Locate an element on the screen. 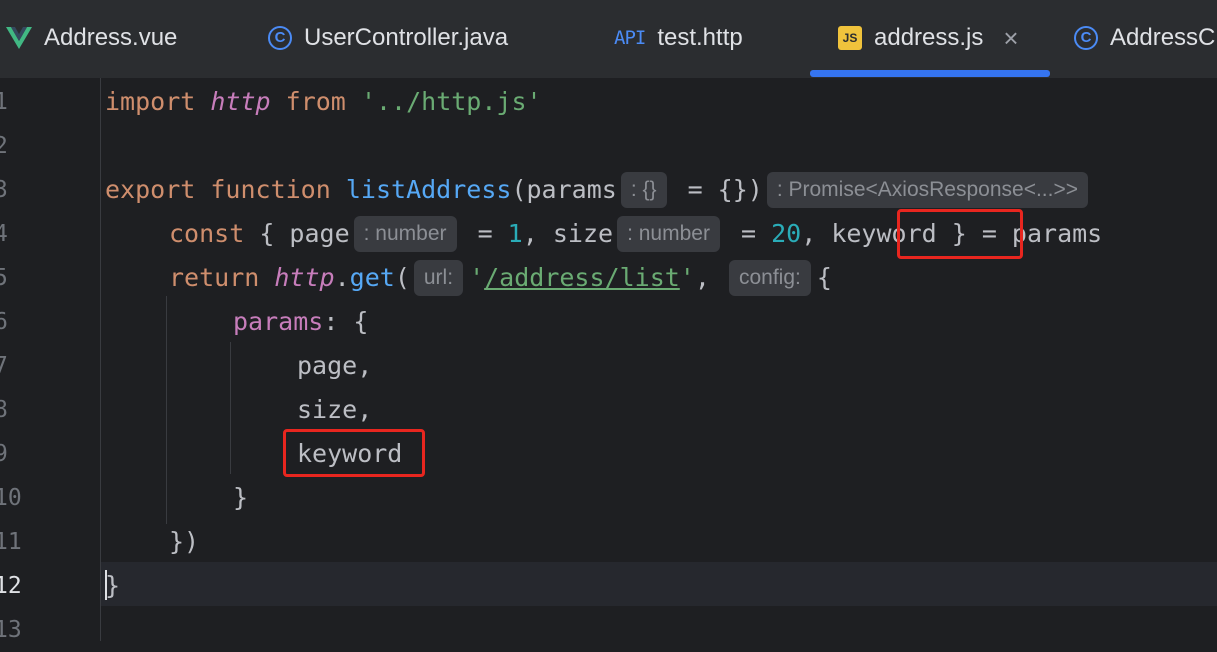 The width and height of the screenshot is (1217, 652). param-default: = {}) is located at coordinates (717, 189).